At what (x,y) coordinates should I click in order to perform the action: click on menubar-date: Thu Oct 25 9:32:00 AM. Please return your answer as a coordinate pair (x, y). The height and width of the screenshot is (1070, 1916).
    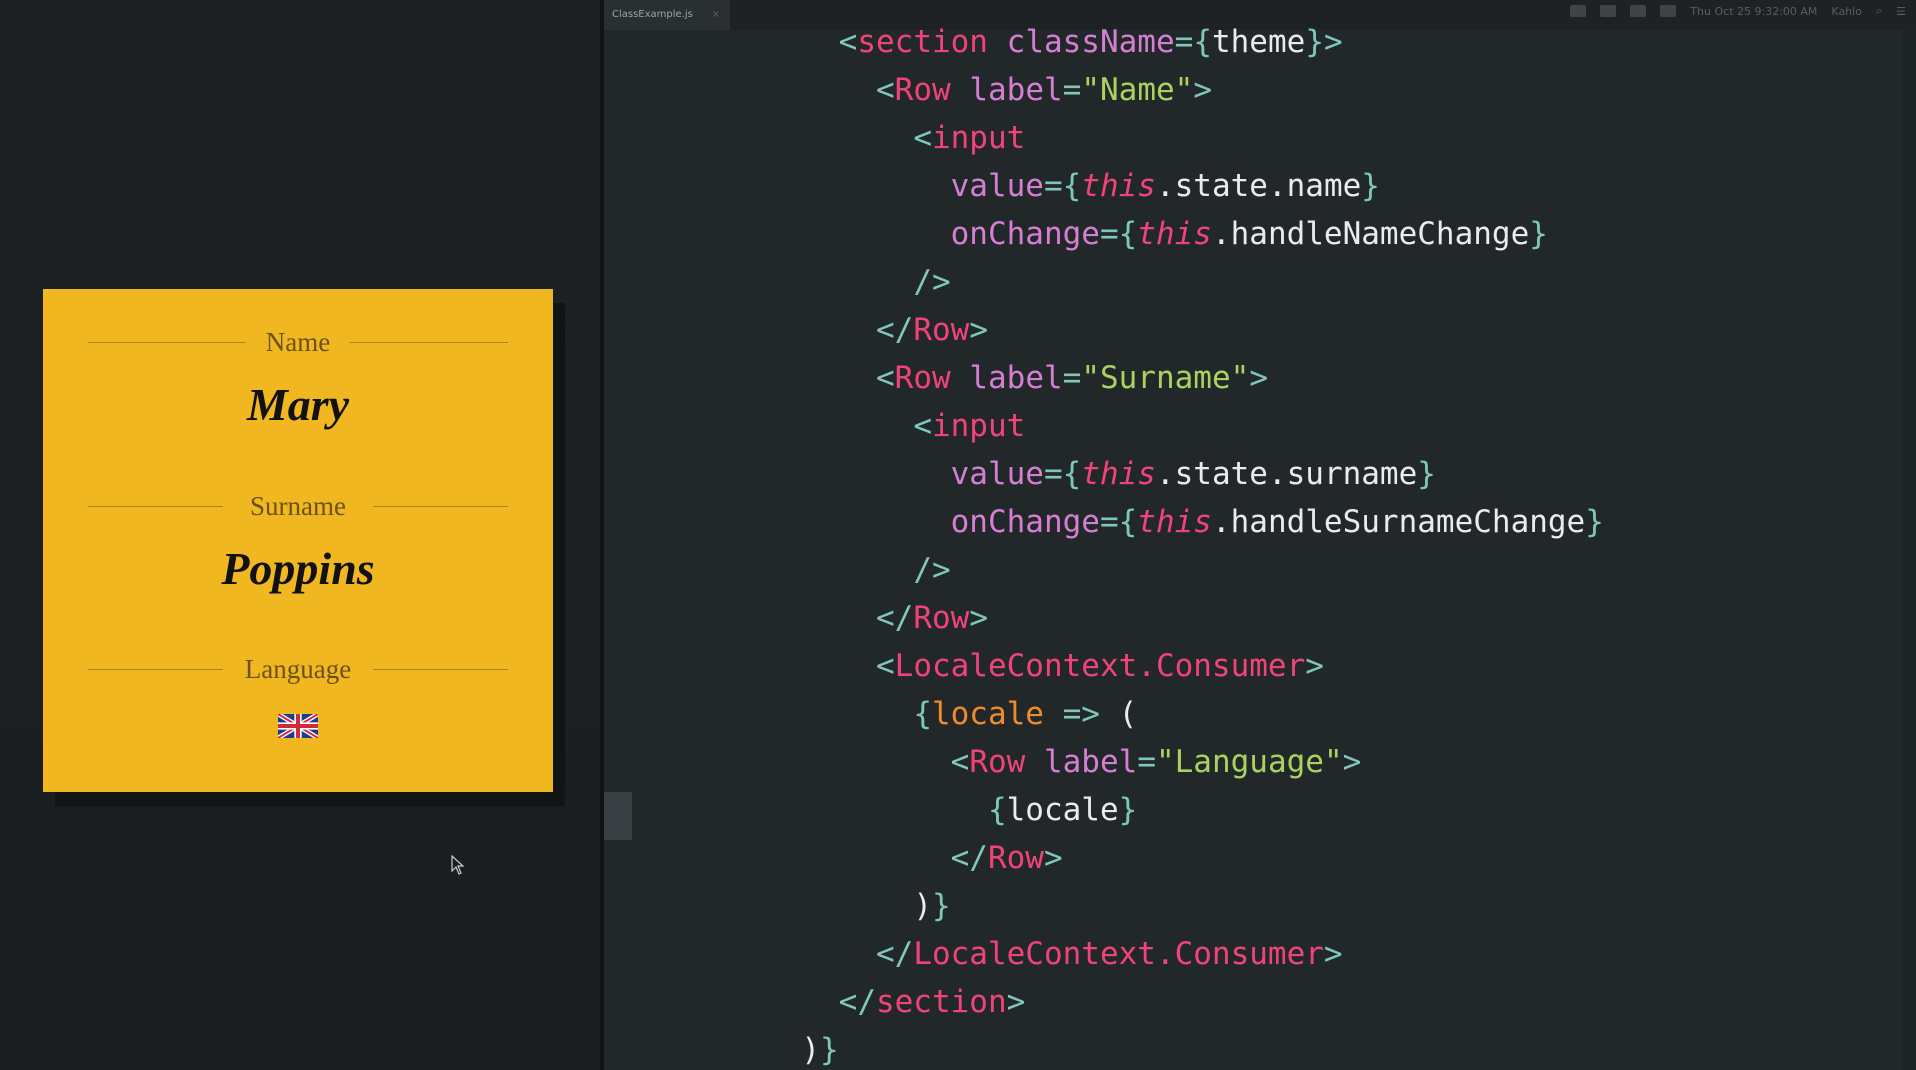
    Looking at the image, I should click on (1753, 11).